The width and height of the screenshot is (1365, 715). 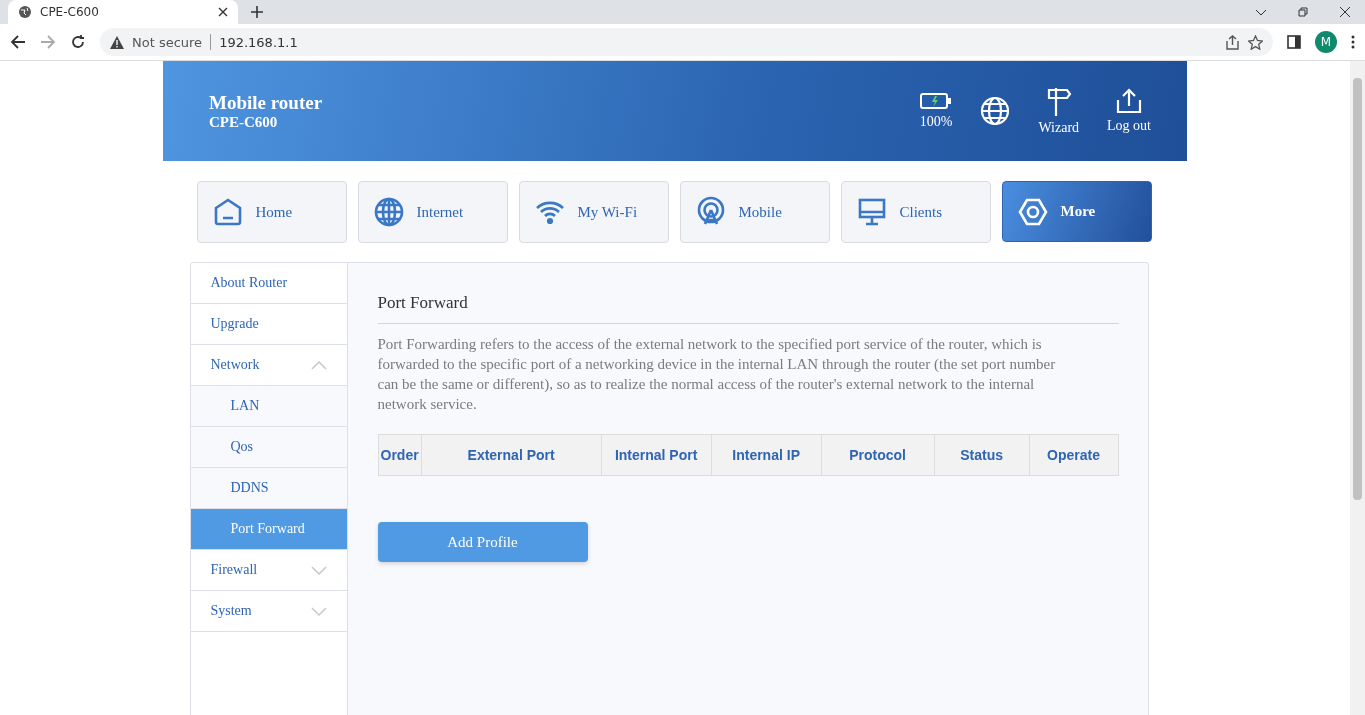 I want to click on star-icon, so click(x=1255, y=42).